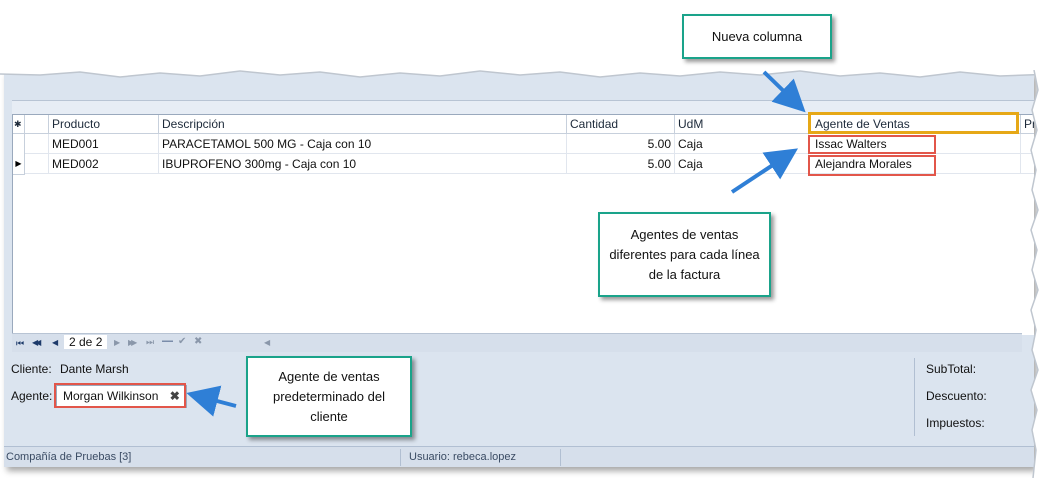 The image size is (1054, 478). What do you see at coordinates (36, 342) in the screenshot?
I see `prev-page-icon: ◀◀` at bounding box center [36, 342].